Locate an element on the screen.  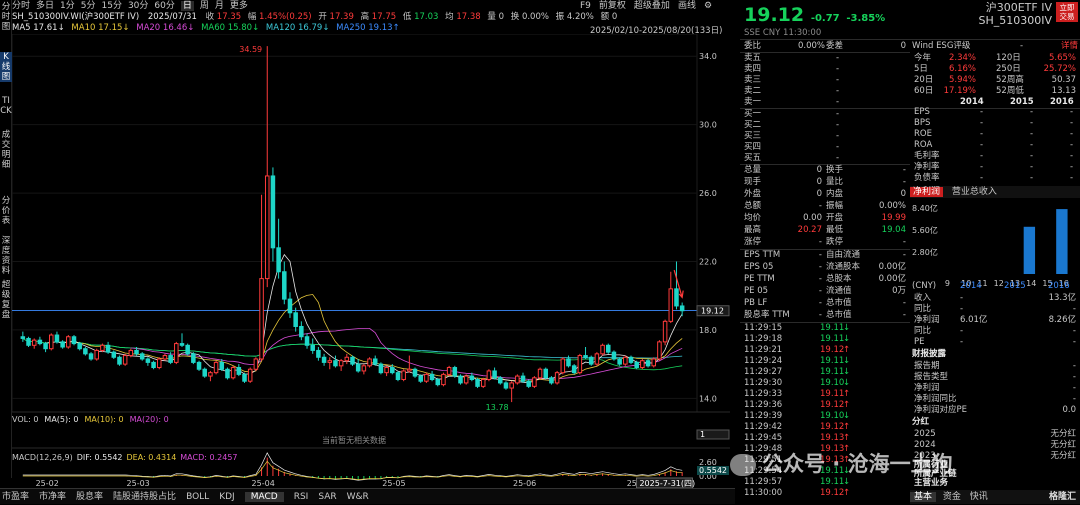
period-tab-5: 30分 is located at coordinates (138, 6).